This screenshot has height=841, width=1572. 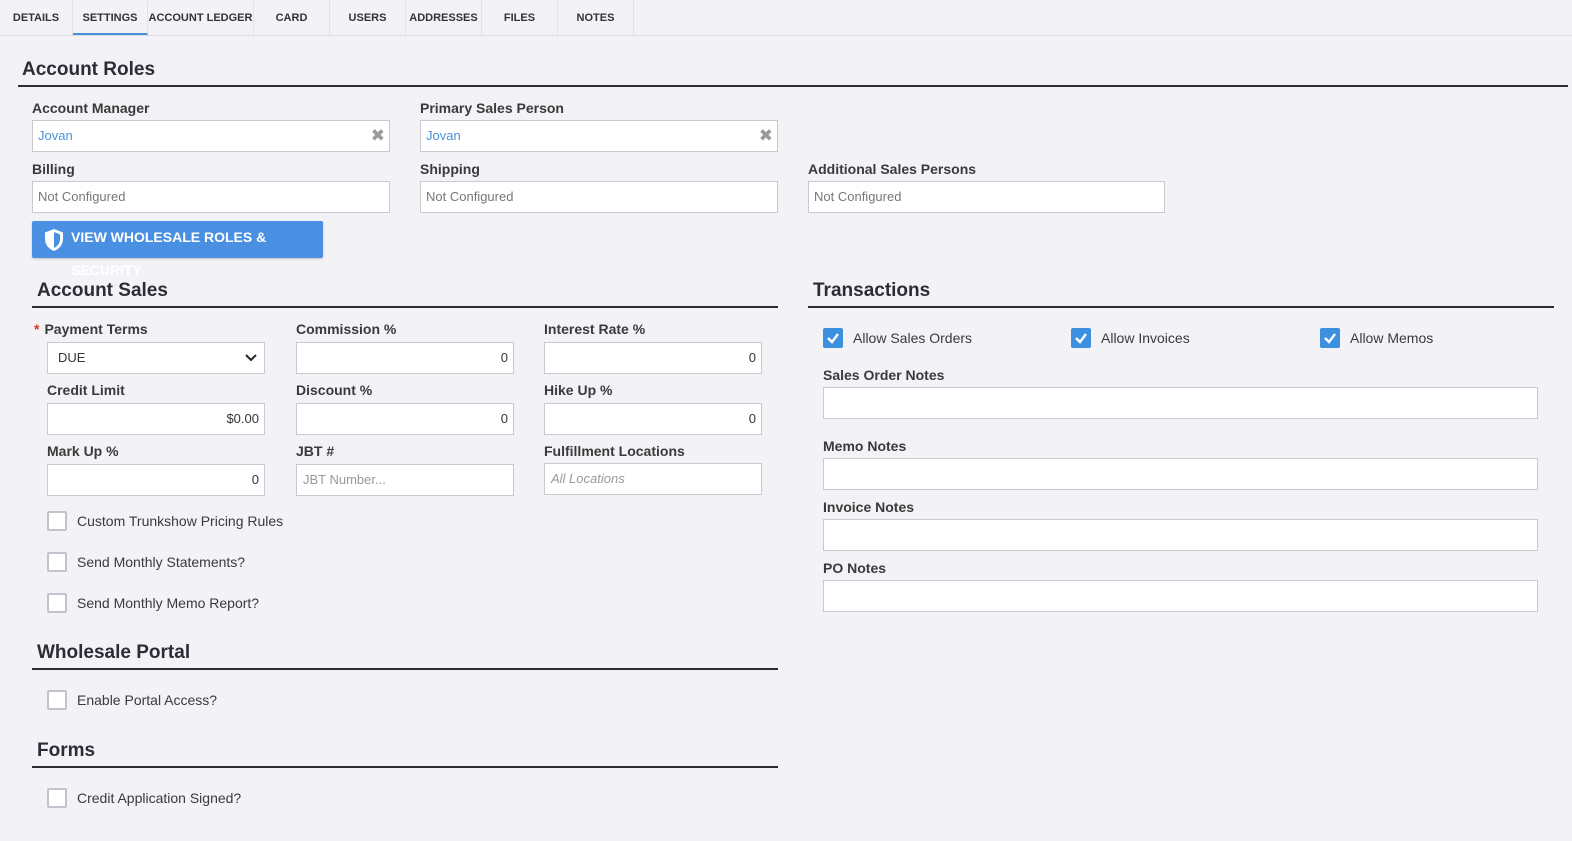 What do you see at coordinates (1180, 403) in the screenshot?
I see `sales-order-notes-input` at bounding box center [1180, 403].